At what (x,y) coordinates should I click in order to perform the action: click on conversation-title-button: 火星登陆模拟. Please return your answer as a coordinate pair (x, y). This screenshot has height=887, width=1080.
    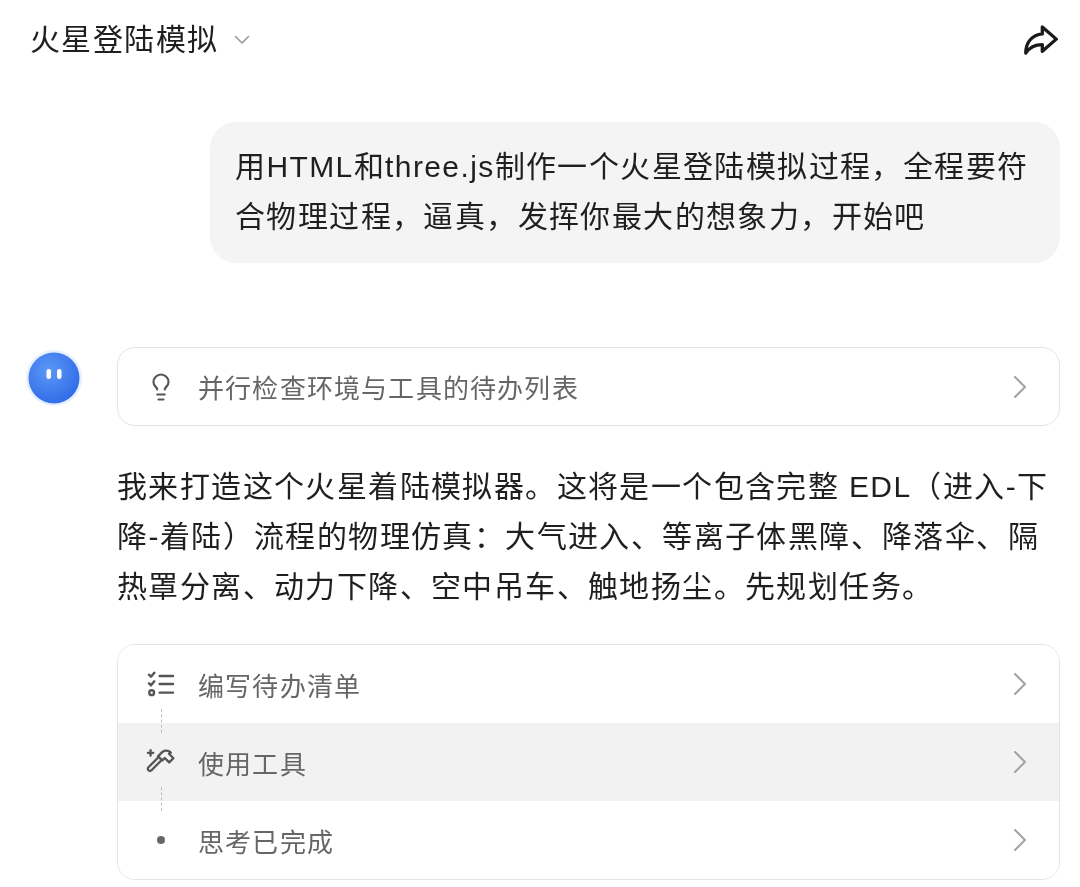
    Looking at the image, I should click on (140, 40).